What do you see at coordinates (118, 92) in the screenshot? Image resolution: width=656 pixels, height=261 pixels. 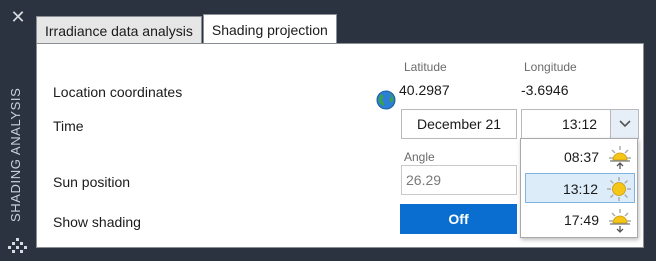 I see `location-coordinates-label: Location coordinates` at bounding box center [118, 92].